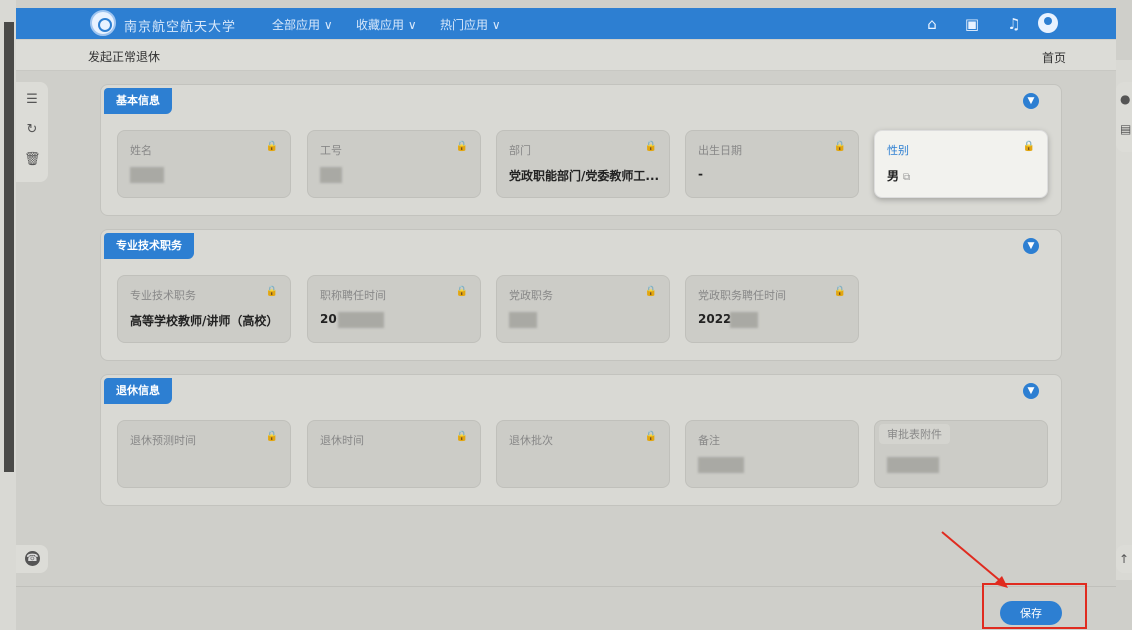 This screenshot has width=1132, height=630. What do you see at coordinates (331, 150) in the screenshot?
I see `field-label: 工号` at bounding box center [331, 150].